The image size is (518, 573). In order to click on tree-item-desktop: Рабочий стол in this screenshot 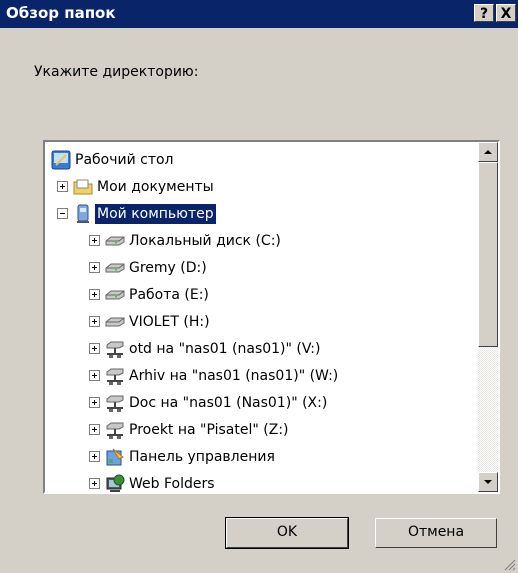, I will do `click(260, 160)`.